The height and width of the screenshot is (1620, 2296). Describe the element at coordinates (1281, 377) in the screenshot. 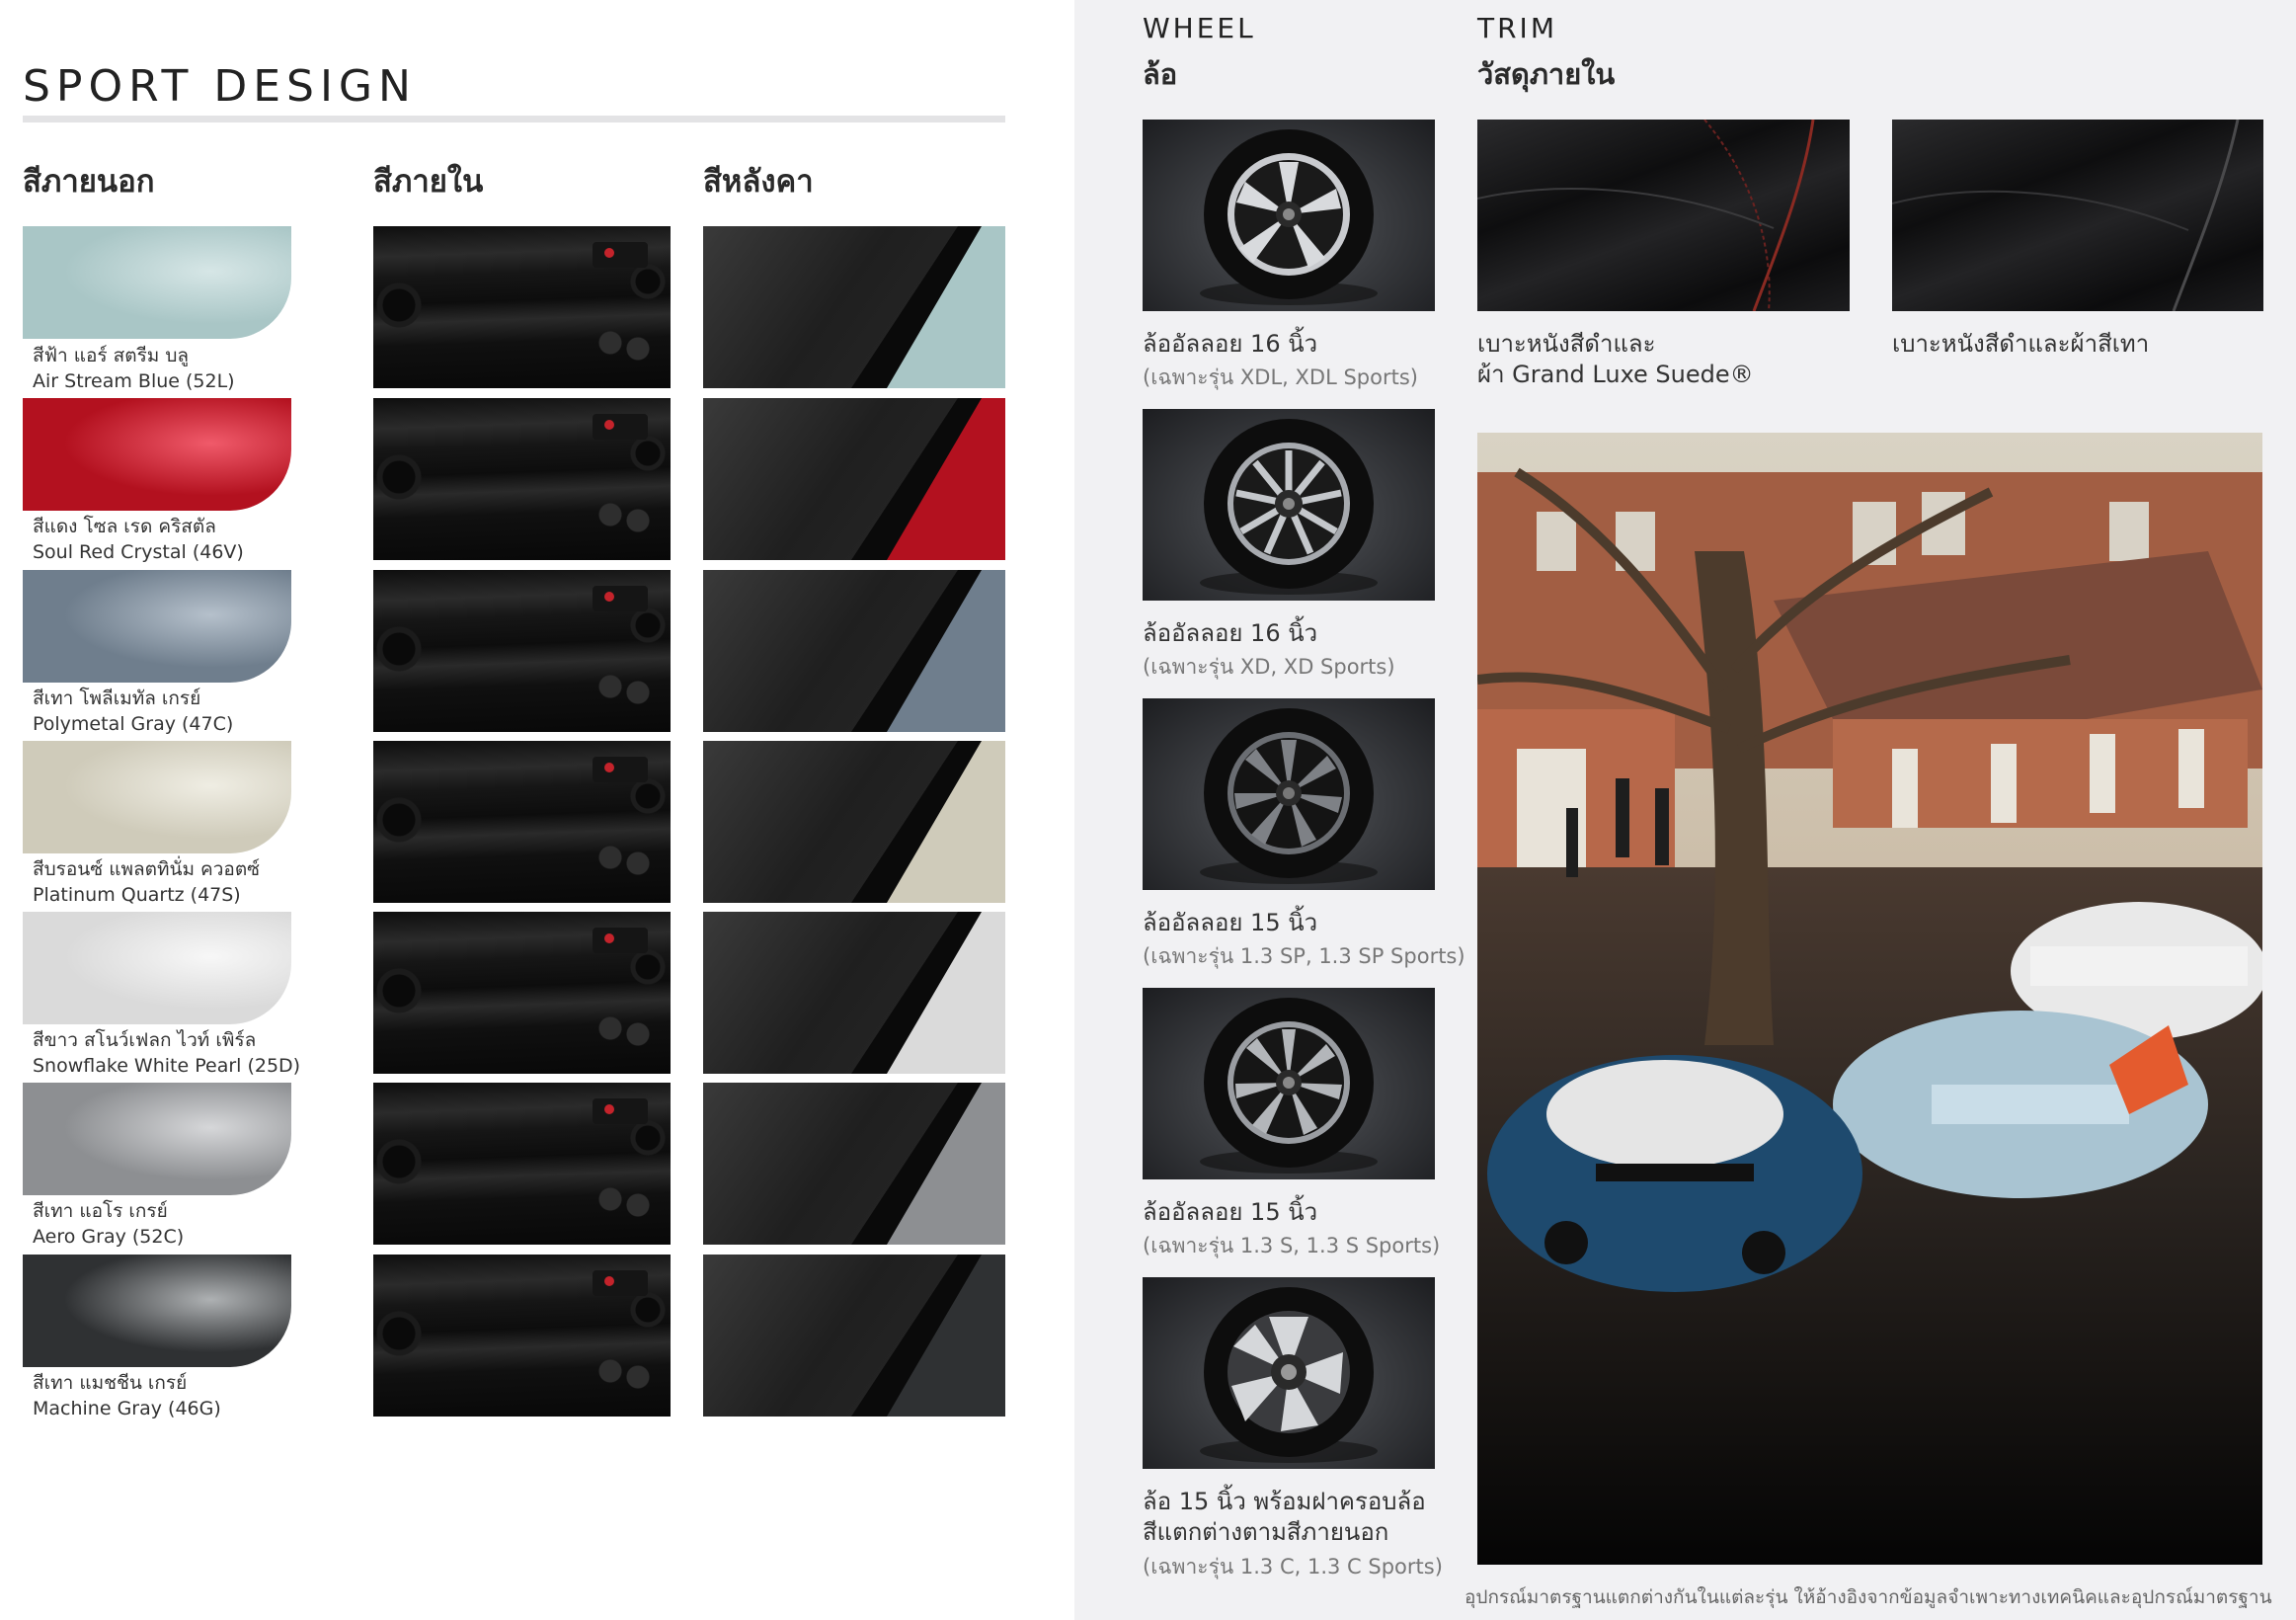

I see `wheel-note: (เฉพาะรุ่น XDL, XDL Sports)` at that location.